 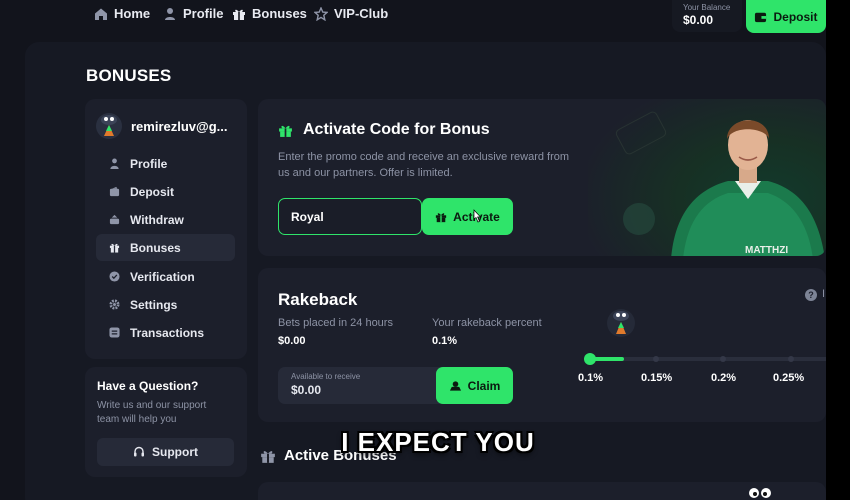 I want to click on sidebar-item-transactions: Transactions, so click(x=165, y=332).